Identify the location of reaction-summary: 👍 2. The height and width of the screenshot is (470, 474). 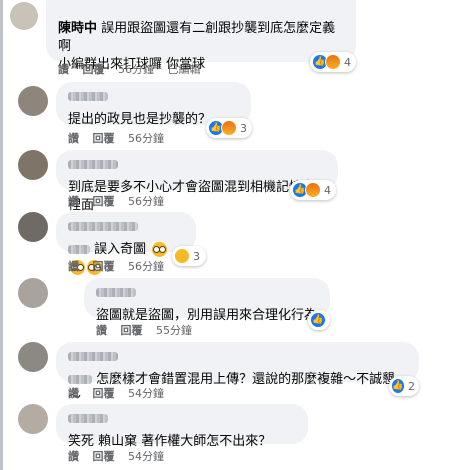
(404, 386).